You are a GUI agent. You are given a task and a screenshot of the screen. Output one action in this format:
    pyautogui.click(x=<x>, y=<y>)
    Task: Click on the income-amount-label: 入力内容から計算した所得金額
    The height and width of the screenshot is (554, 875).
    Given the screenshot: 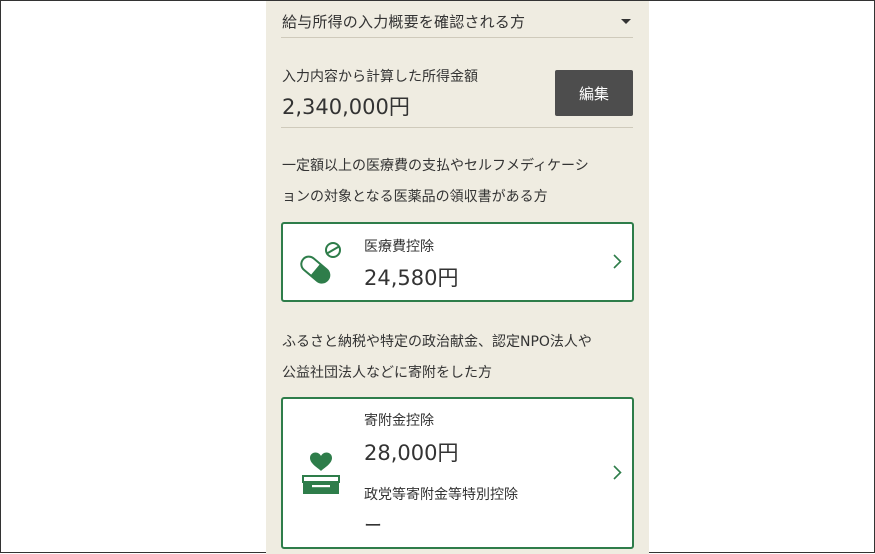 What is the action you would take?
    pyautogui.click(x=380, y=77)
    